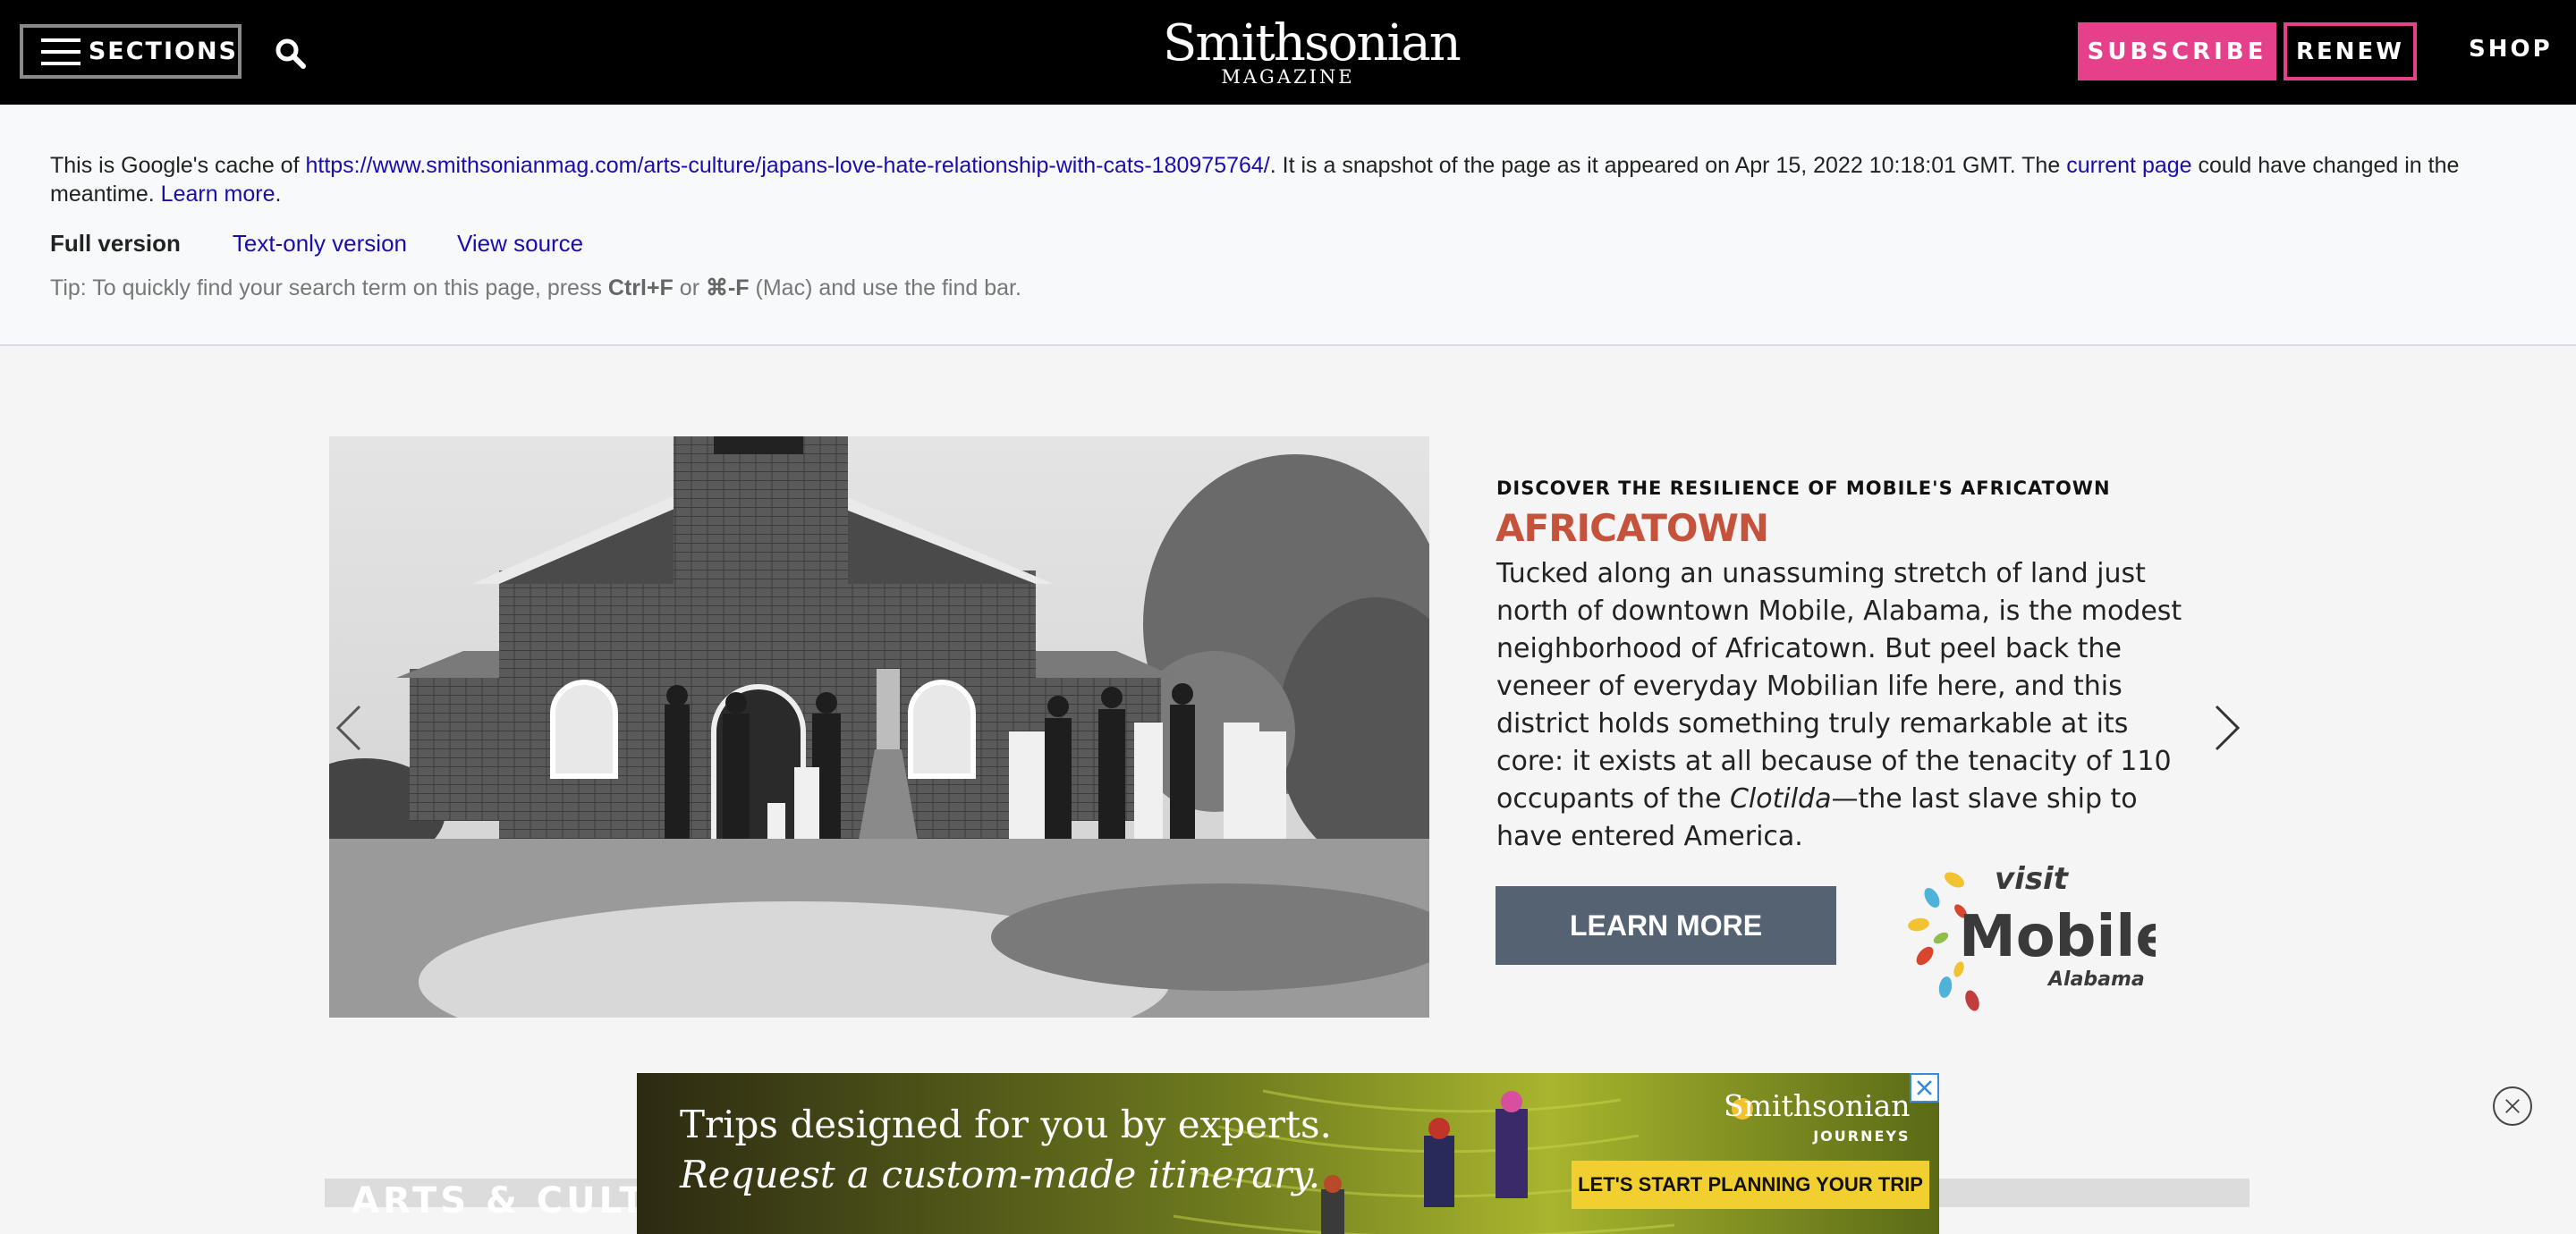  What do you see at coordinates (2057, 937) in the screenshot?
I see `logo-mobile-text: Mobile` at bounding box center [2057, 937].